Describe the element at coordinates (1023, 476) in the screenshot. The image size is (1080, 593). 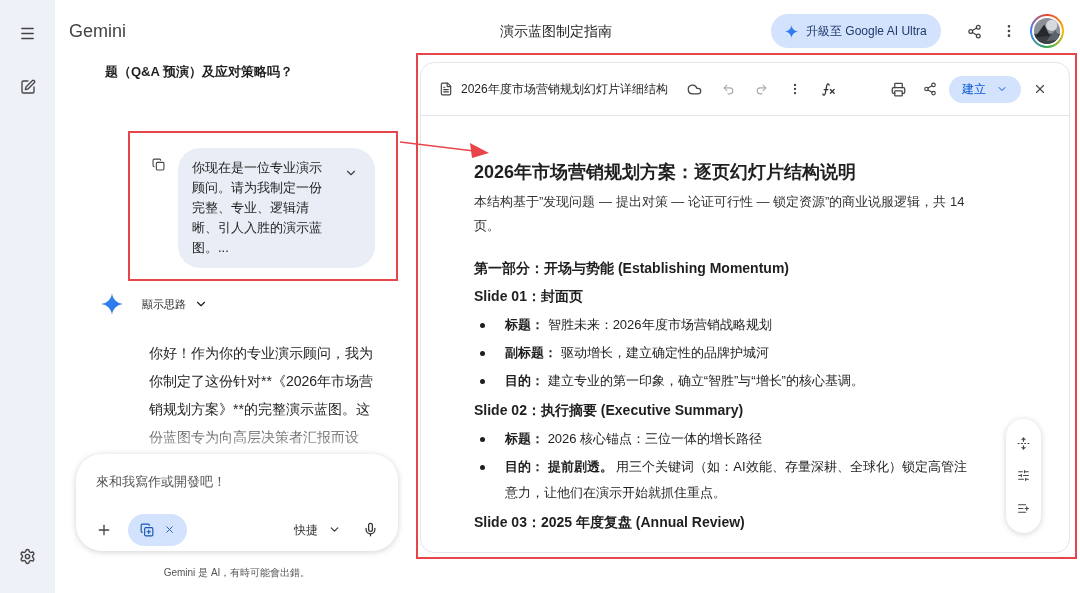
I see `sliders-icon` at that location.